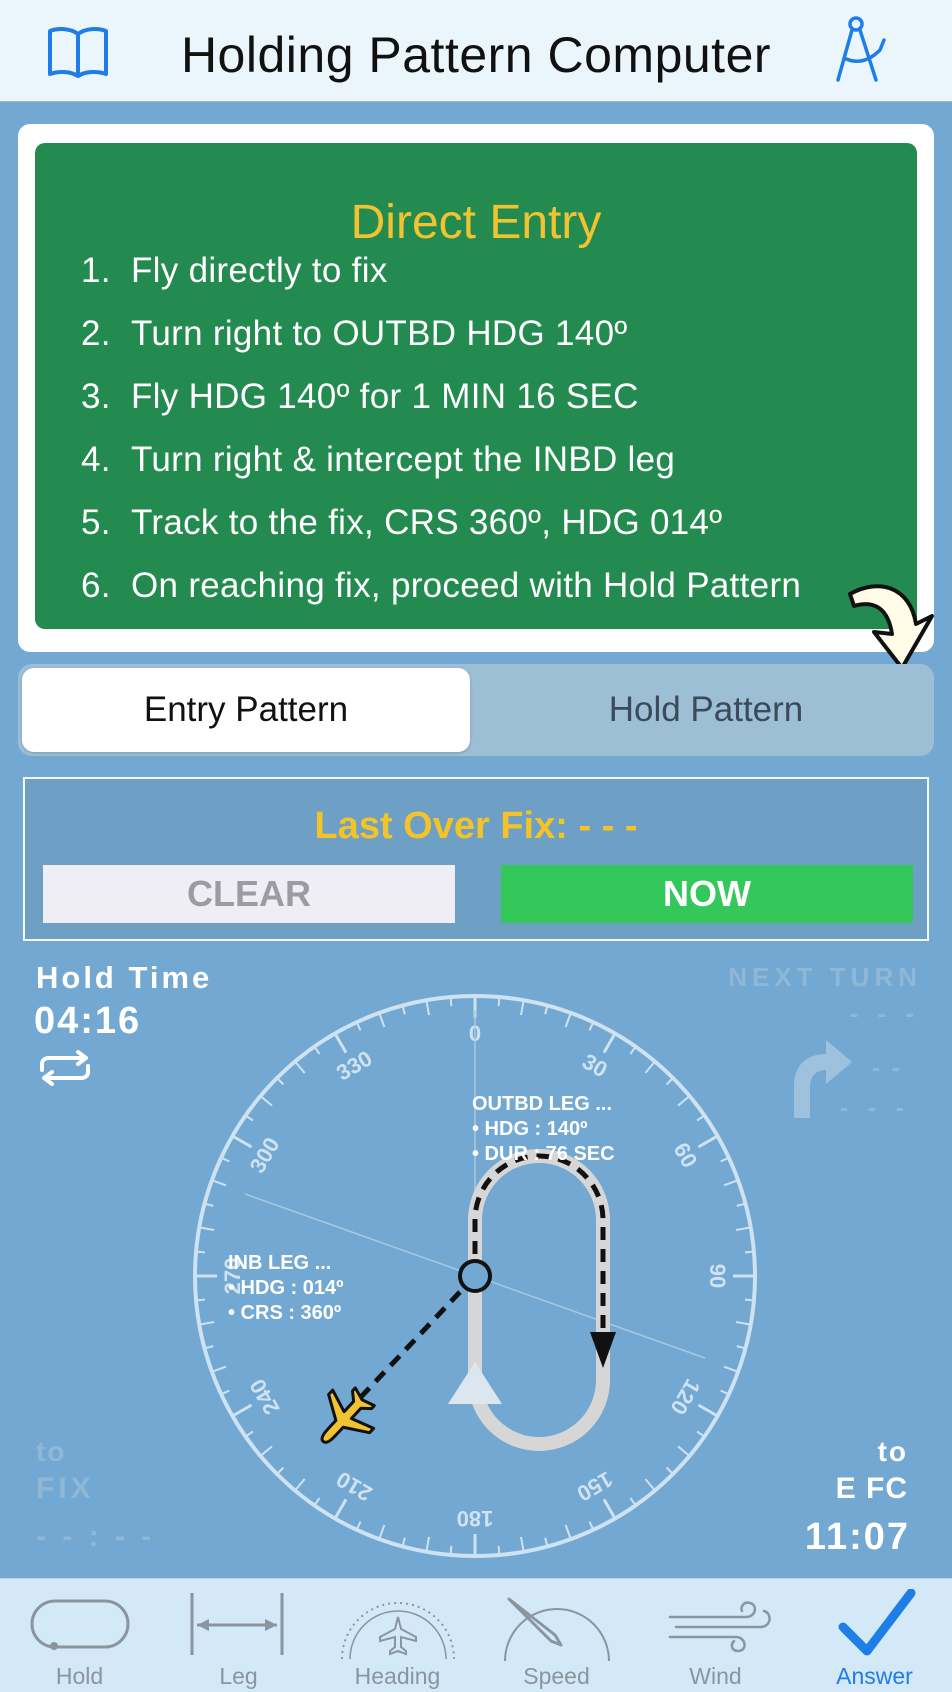 This screenshot has width=952, height=1692. I want to click on tab-heading: Heading, so click(397, 1635).